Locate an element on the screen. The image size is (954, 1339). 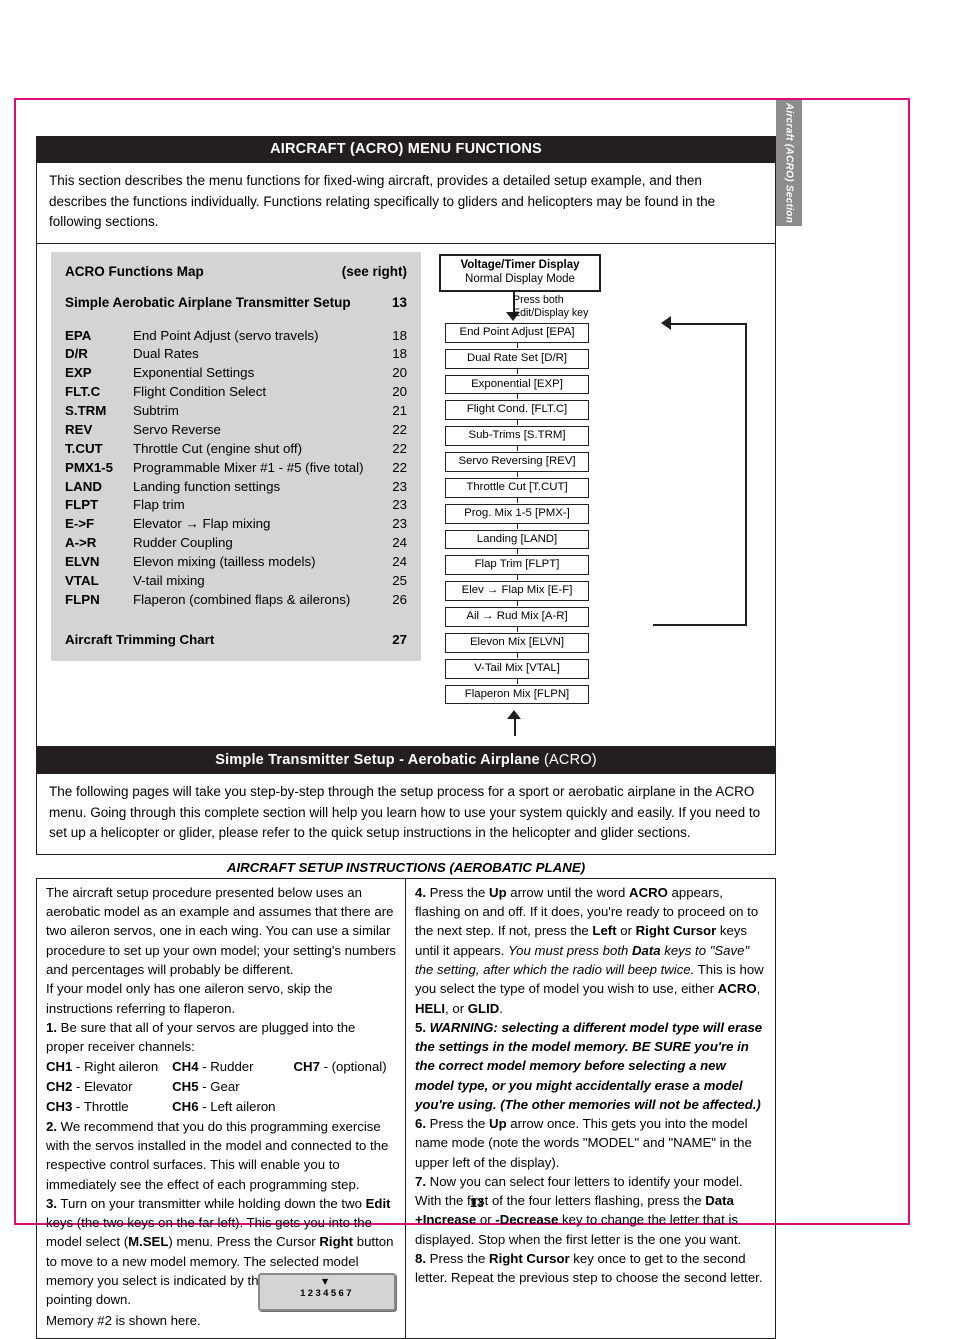
function-abbreviation: S.TRM is located at coordinates (86, 411).